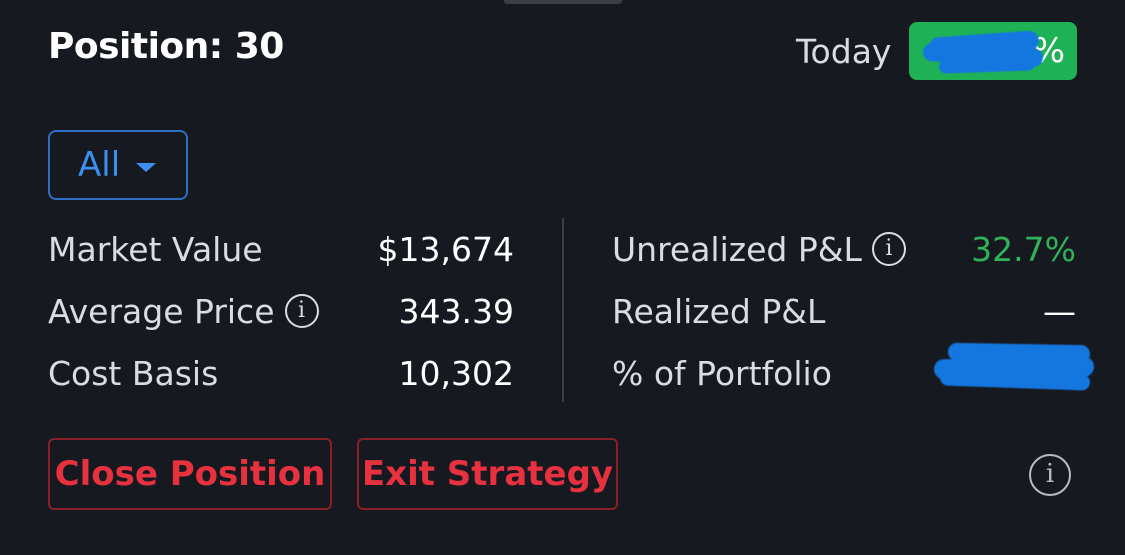 The width and height of the screenshot is (1125, 555). What do you see at coordinates (146, 167) in the screenshot?
I see `caret-down-icon` at bounding box center [146, 167].